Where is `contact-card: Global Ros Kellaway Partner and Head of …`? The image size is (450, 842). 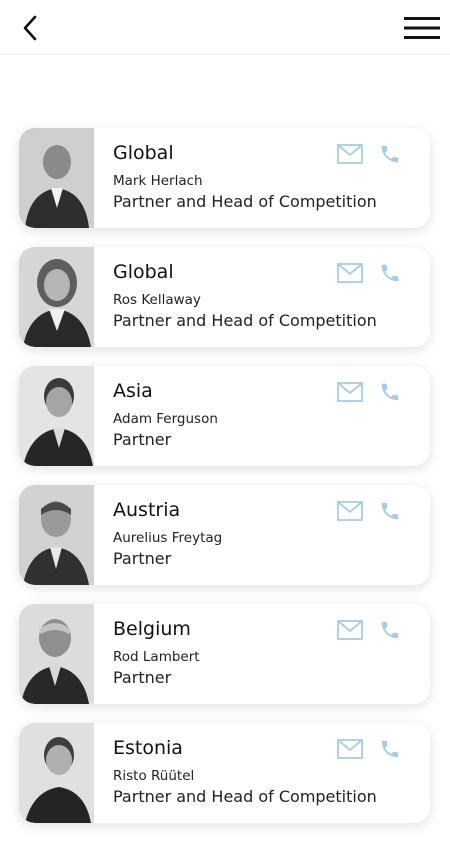
contact-card: Global Ros Kellaway Partner and Head of … is located at coordinates (224, 297).